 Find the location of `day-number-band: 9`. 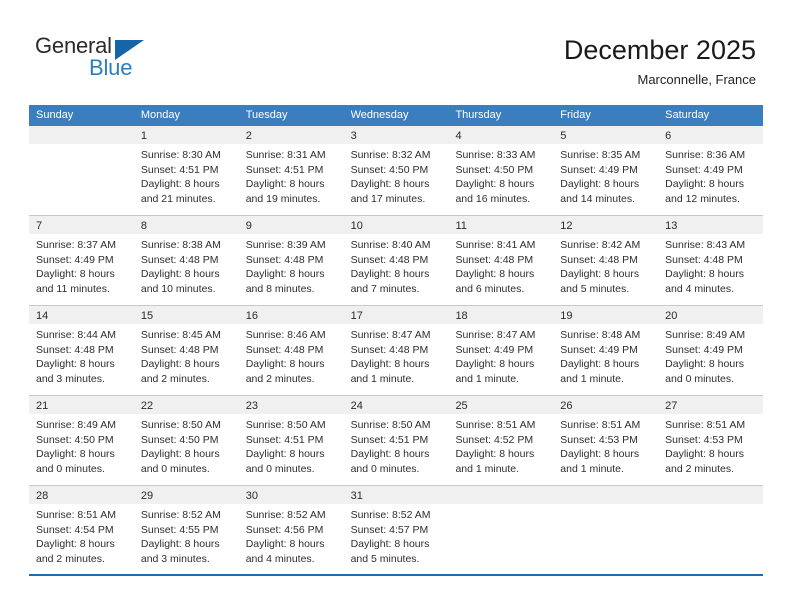

day-number-band: 9 is located at coordinates (291, 225).